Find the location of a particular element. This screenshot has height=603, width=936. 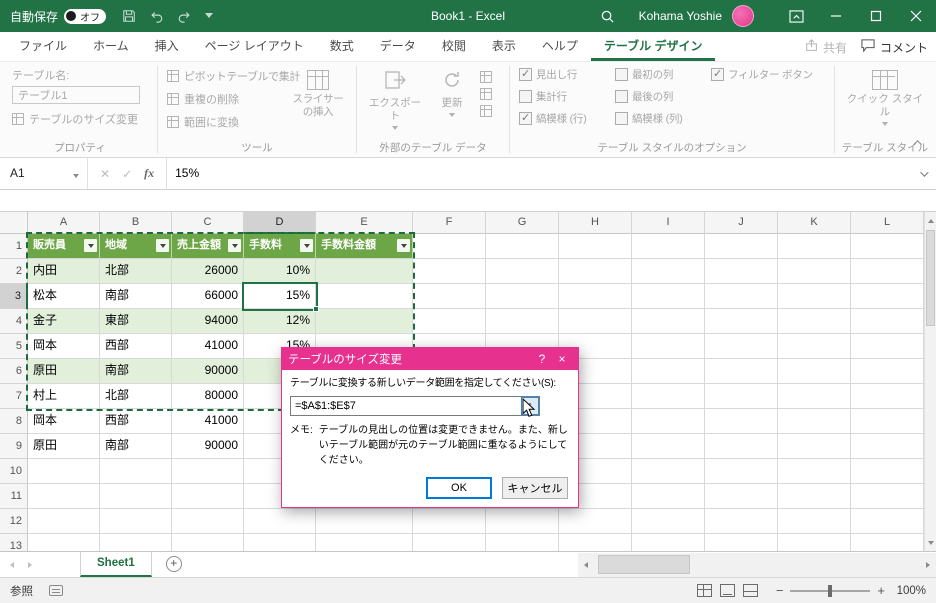

cell-A2: 内田 is located at coordinates (64, 271).